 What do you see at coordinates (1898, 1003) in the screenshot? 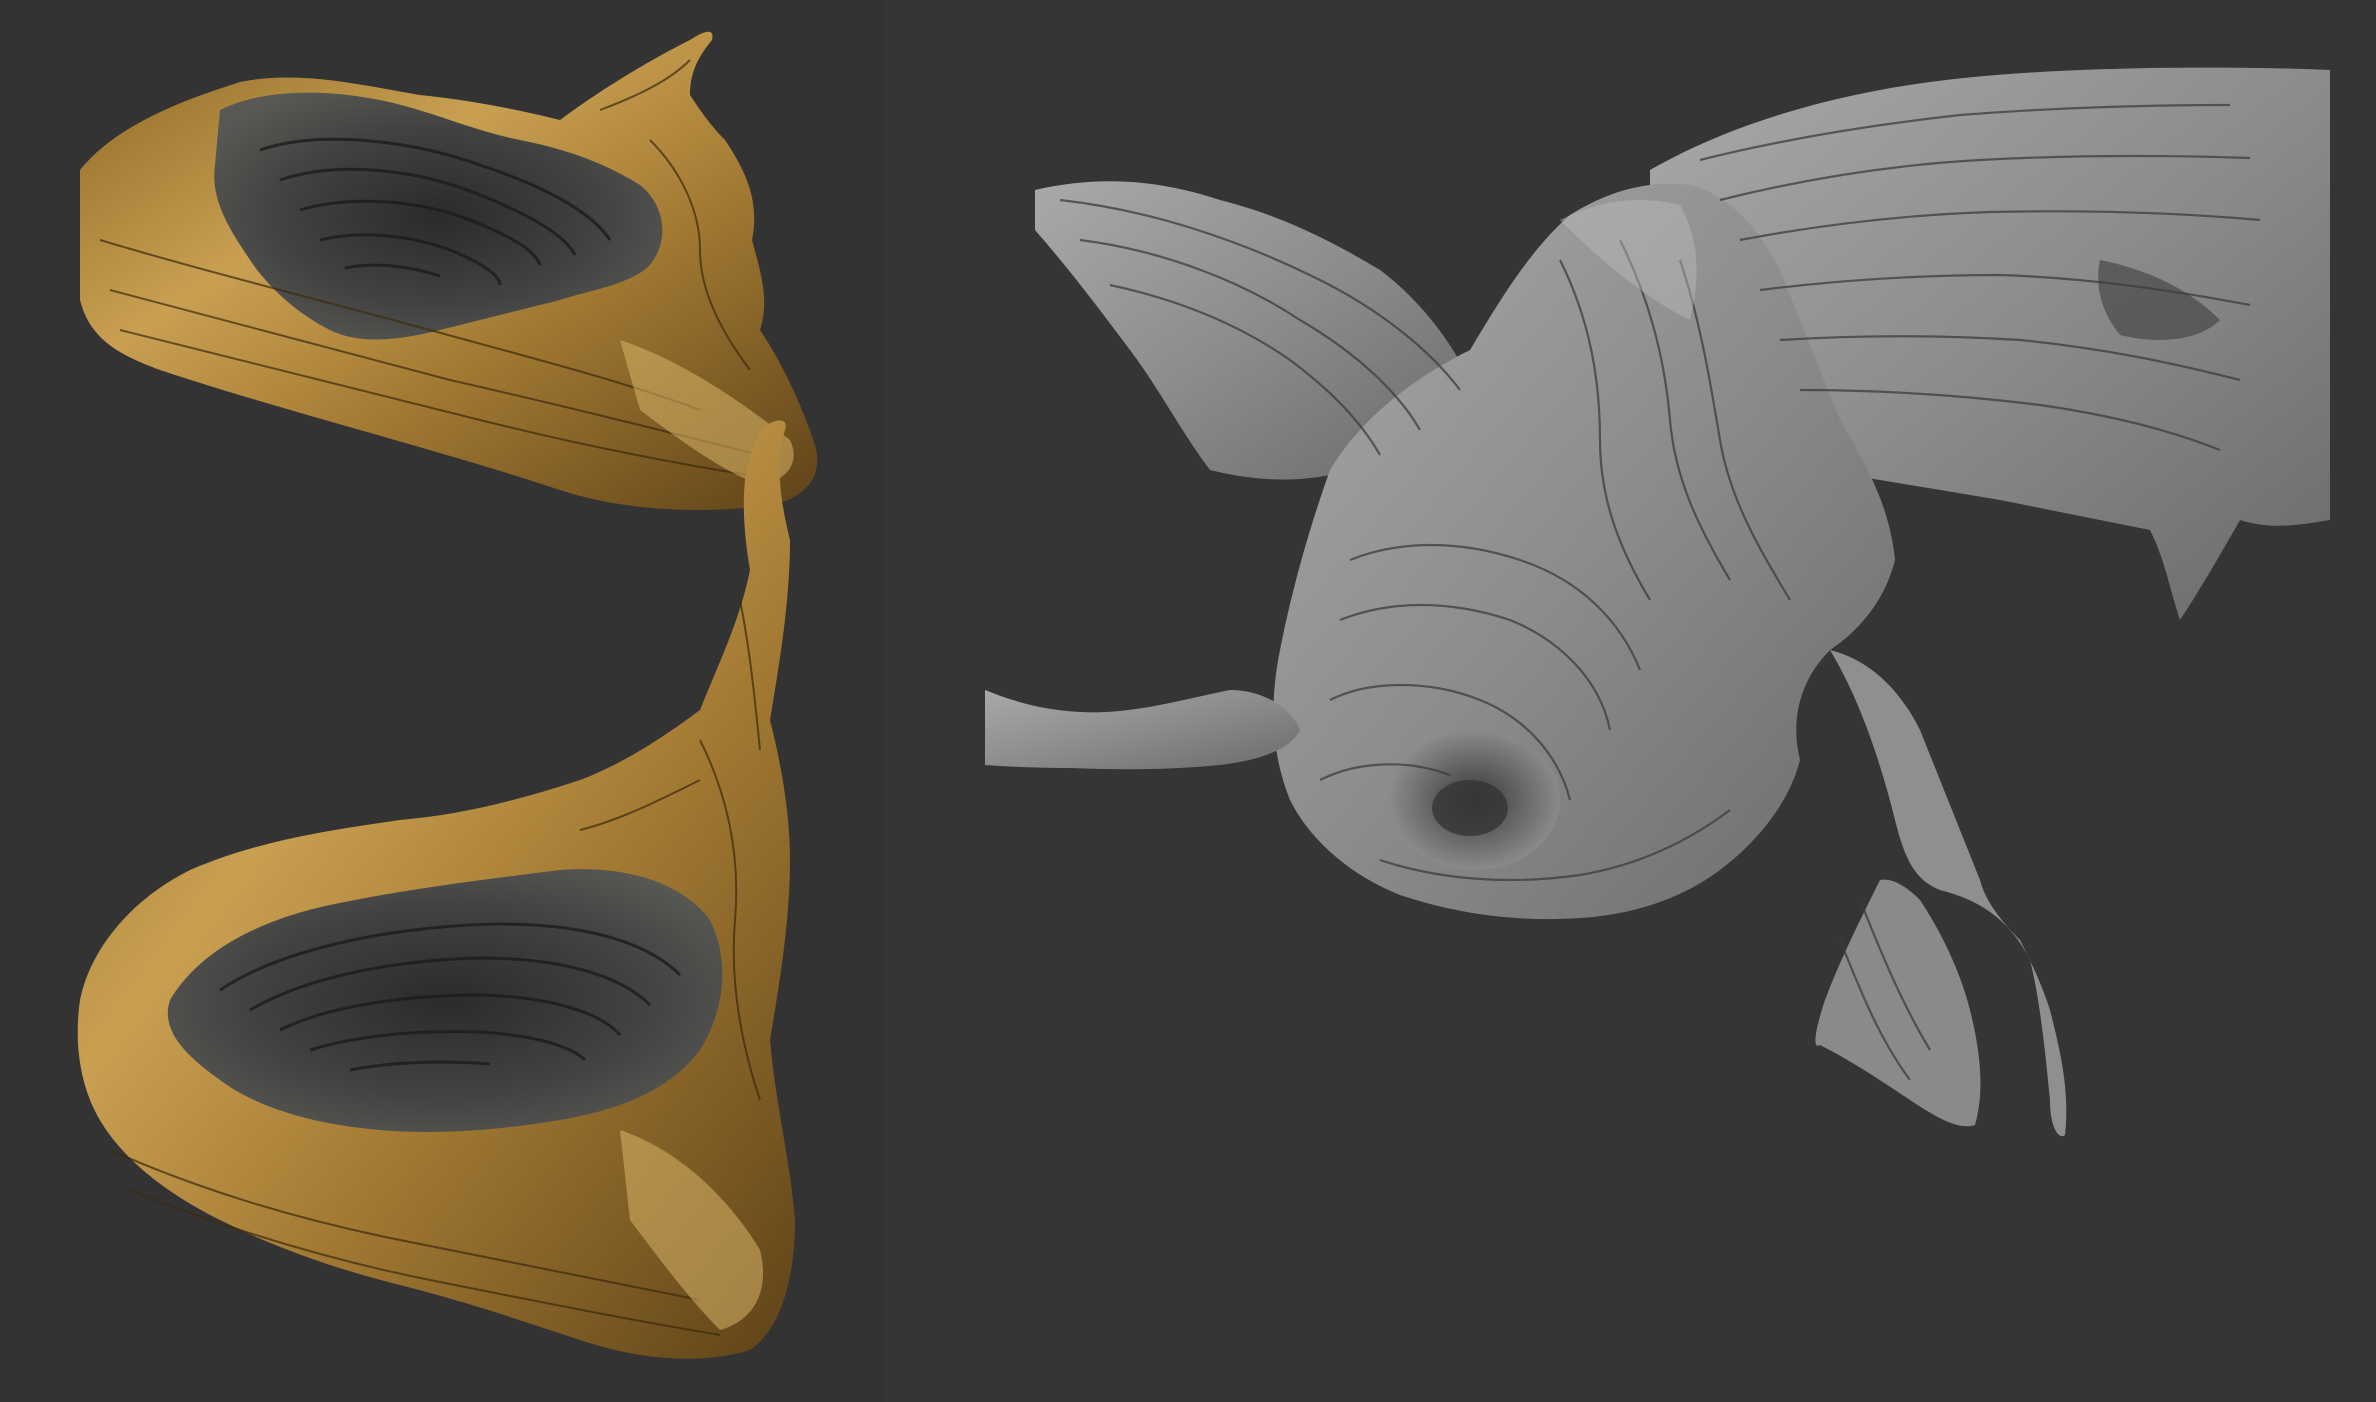
I see `clay-claw` at bounding box center [1898, 1003].